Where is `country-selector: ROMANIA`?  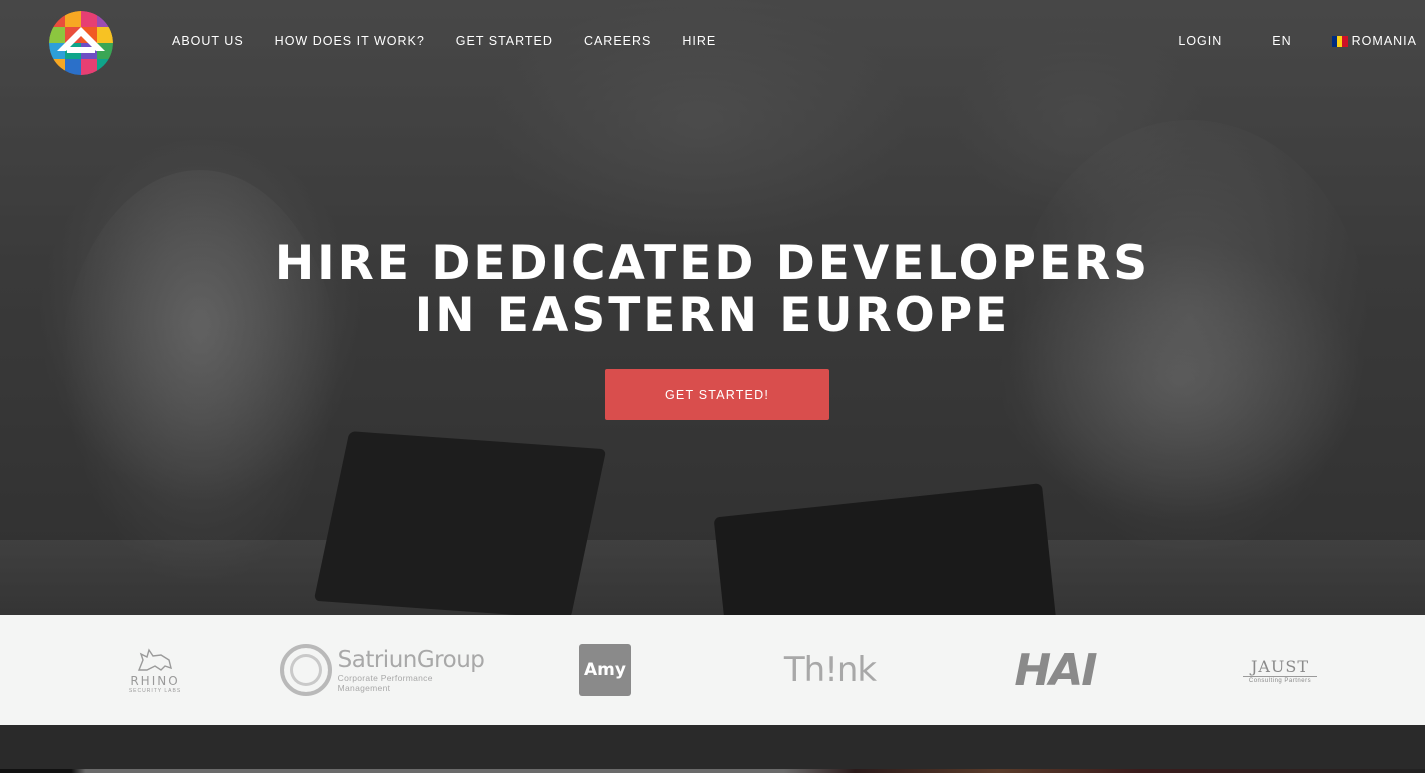
country-selector: ROMANIA is located at coordinates (1374, 41).